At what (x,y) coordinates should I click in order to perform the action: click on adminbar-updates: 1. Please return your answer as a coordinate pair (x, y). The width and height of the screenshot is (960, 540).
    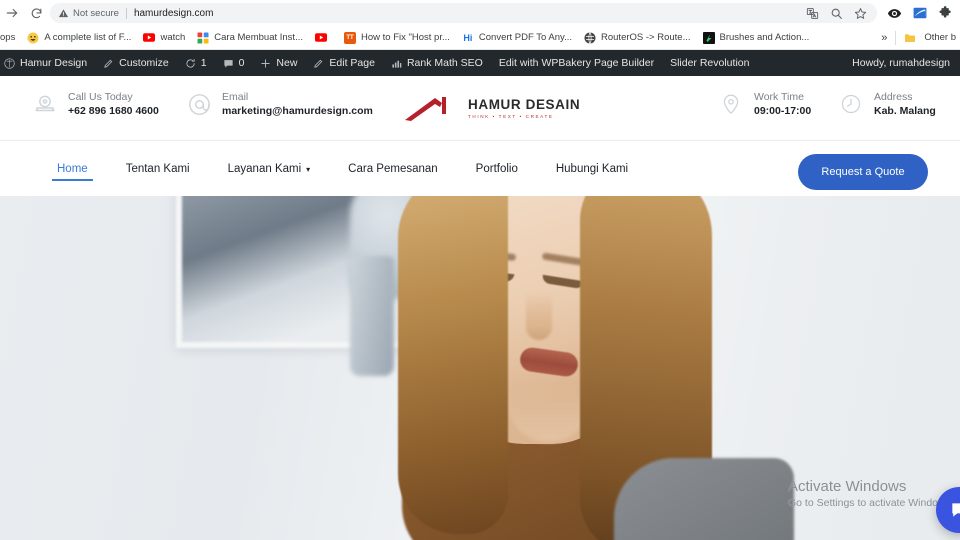
    Looking at the image, I should click on (196, 63).